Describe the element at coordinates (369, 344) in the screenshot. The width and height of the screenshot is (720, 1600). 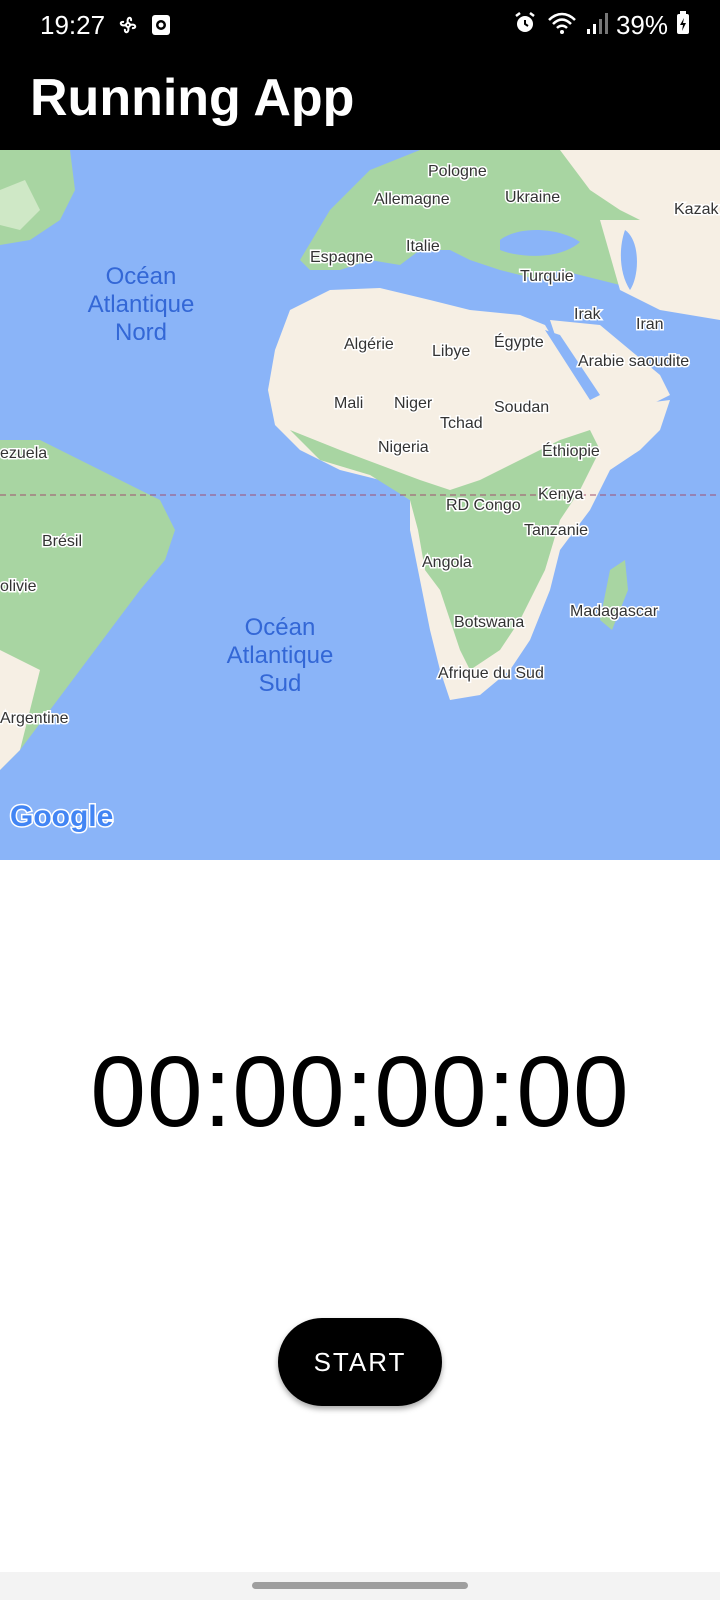
I see `country-label: Algérie` at that location.